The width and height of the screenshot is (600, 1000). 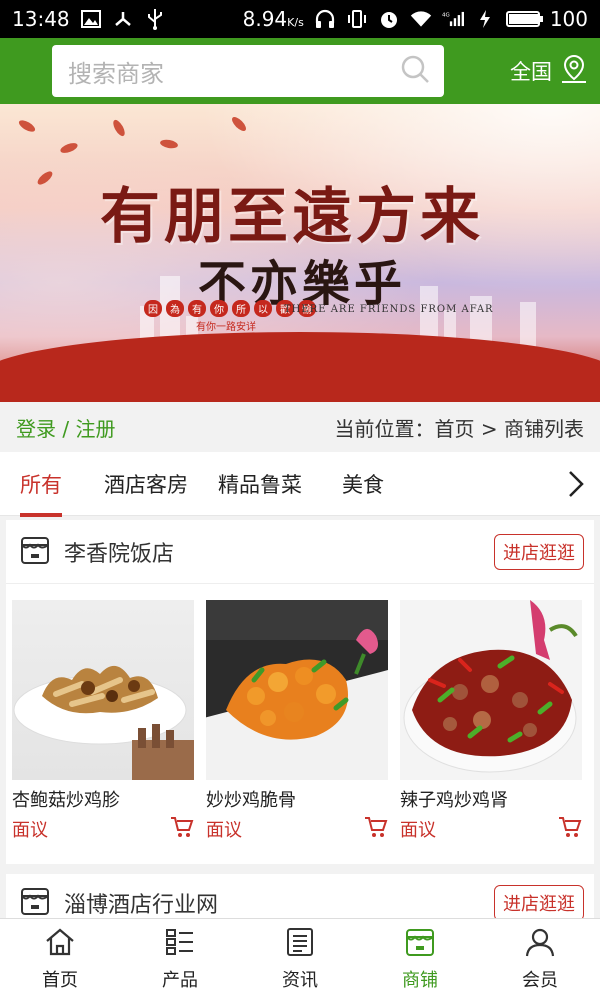 I want to click on shop-header: 淄博酒店行业网 进店逛逛, so click(x=300, y=896).